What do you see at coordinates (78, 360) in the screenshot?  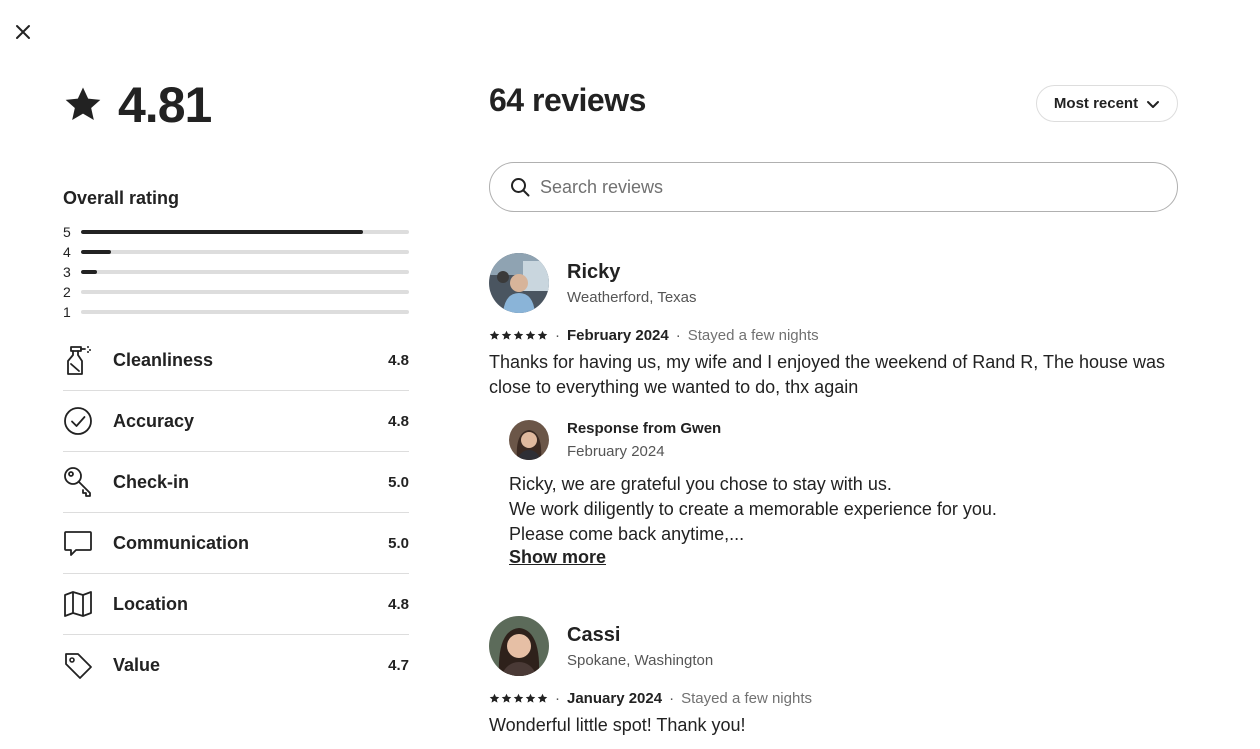 I see `spray-bottle-icon` at bounding box center [78, 360].